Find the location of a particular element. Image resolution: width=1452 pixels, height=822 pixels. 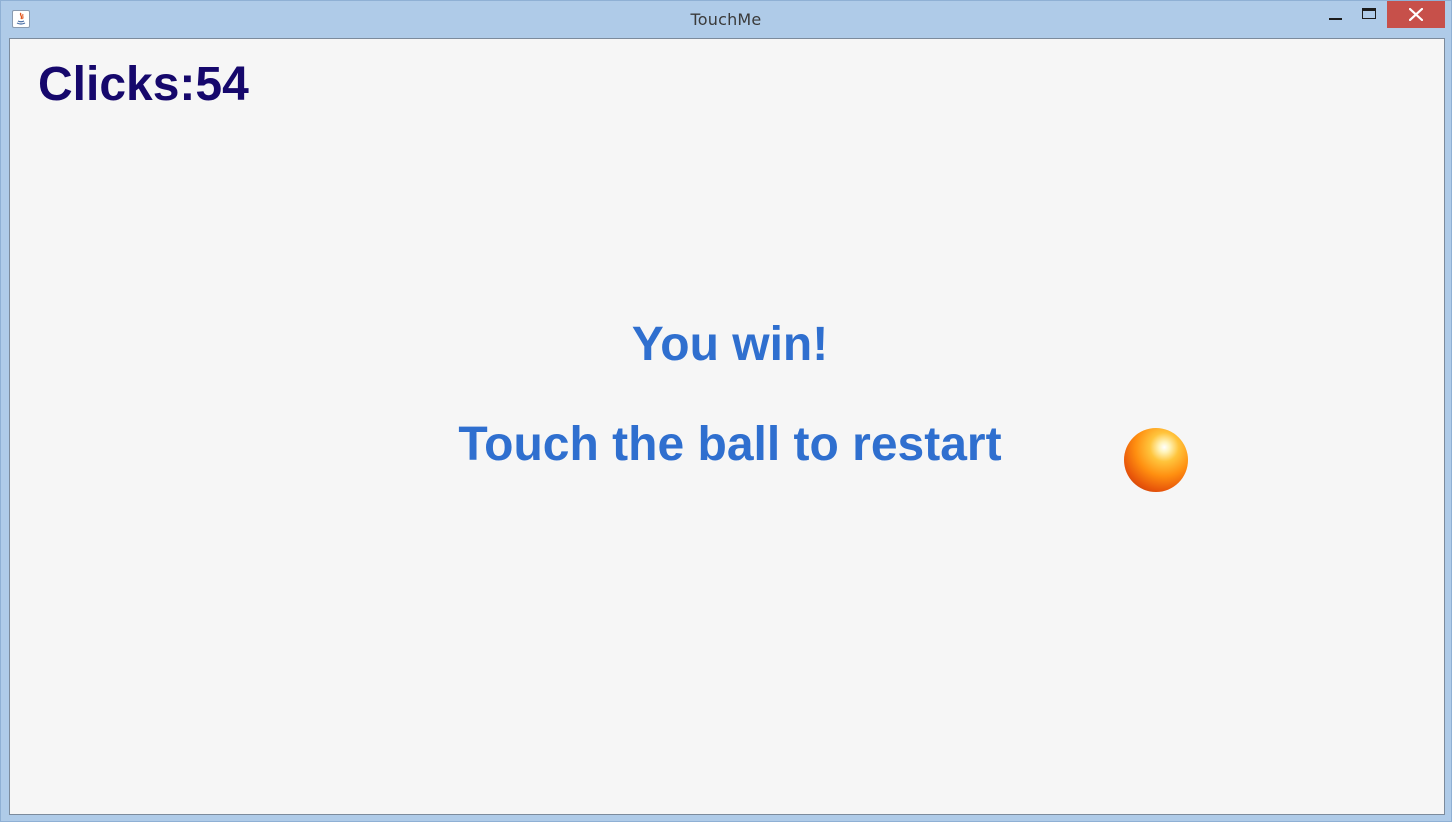

maximize-icon is located at coordinates (1369, 13).